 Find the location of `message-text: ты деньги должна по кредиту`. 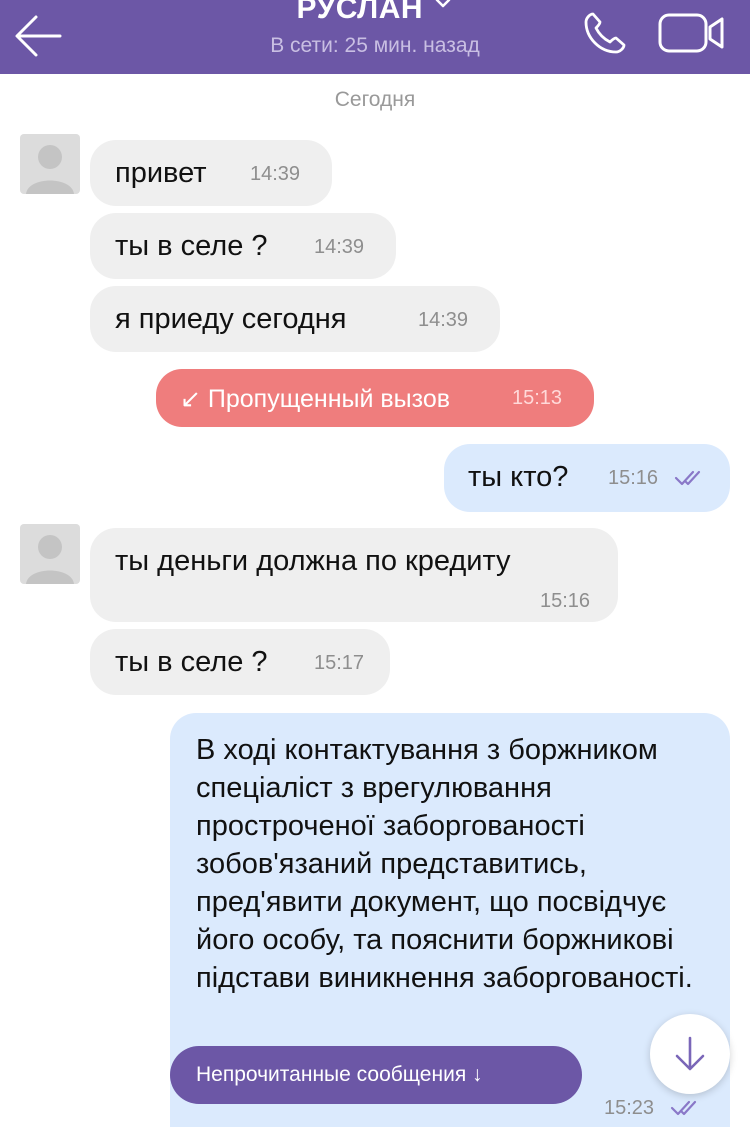

message-text: ты деньги должна по кредиту is located at coordinates (313, 561).